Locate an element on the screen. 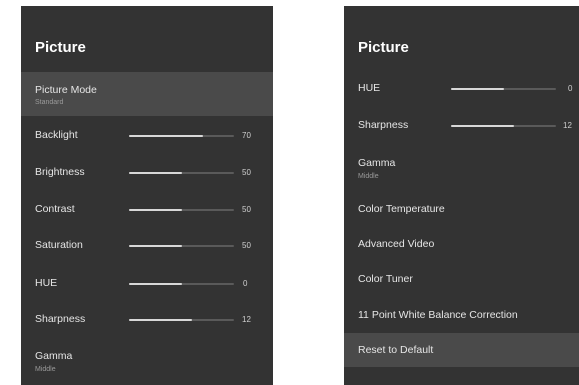  menu-item-saturation: Saturation 50 is located at coordinates (147, 246).